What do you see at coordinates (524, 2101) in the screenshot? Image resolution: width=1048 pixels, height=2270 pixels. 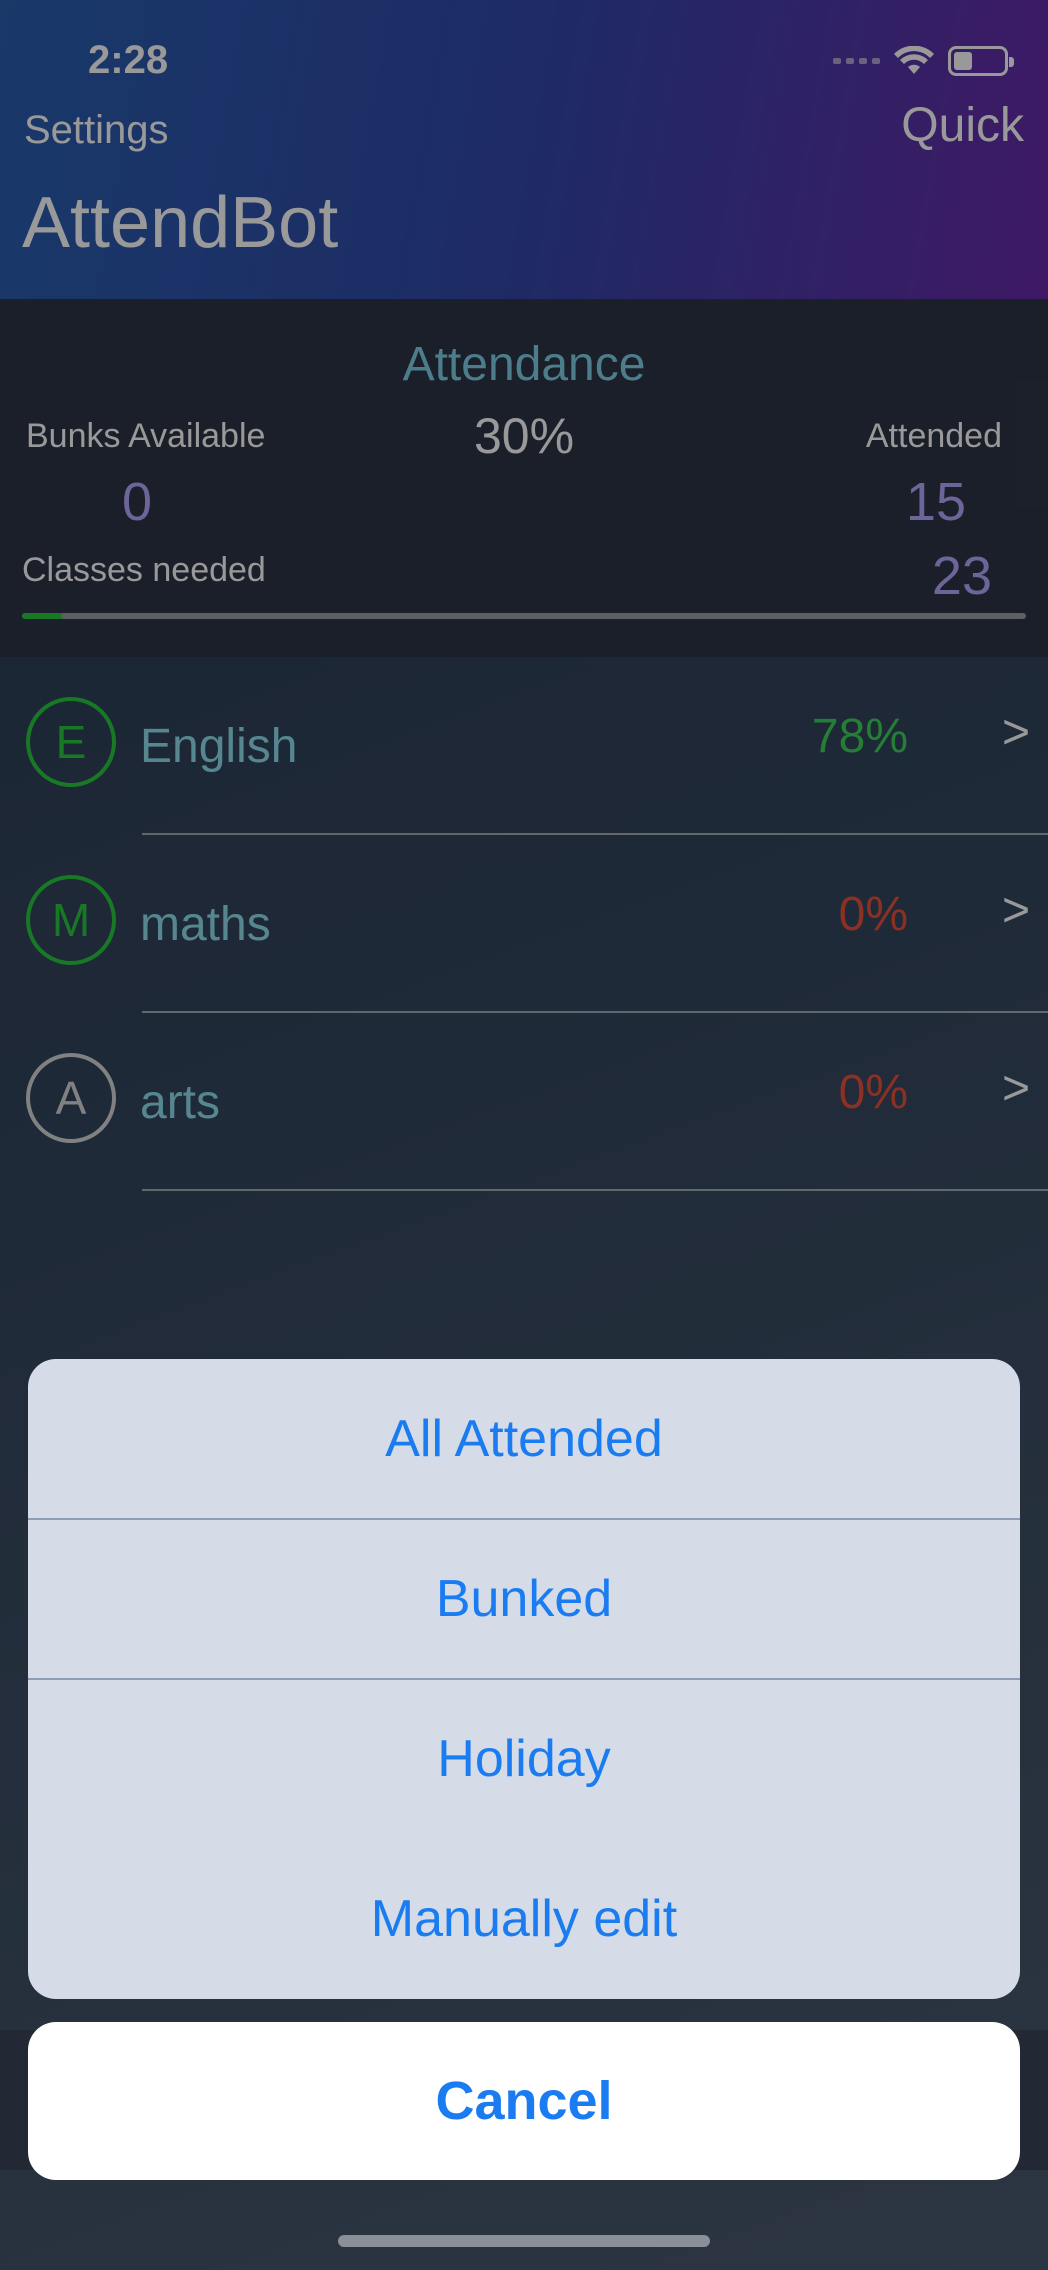 I see `cancel-button: Cancel` at bounding box center [524, 2101].